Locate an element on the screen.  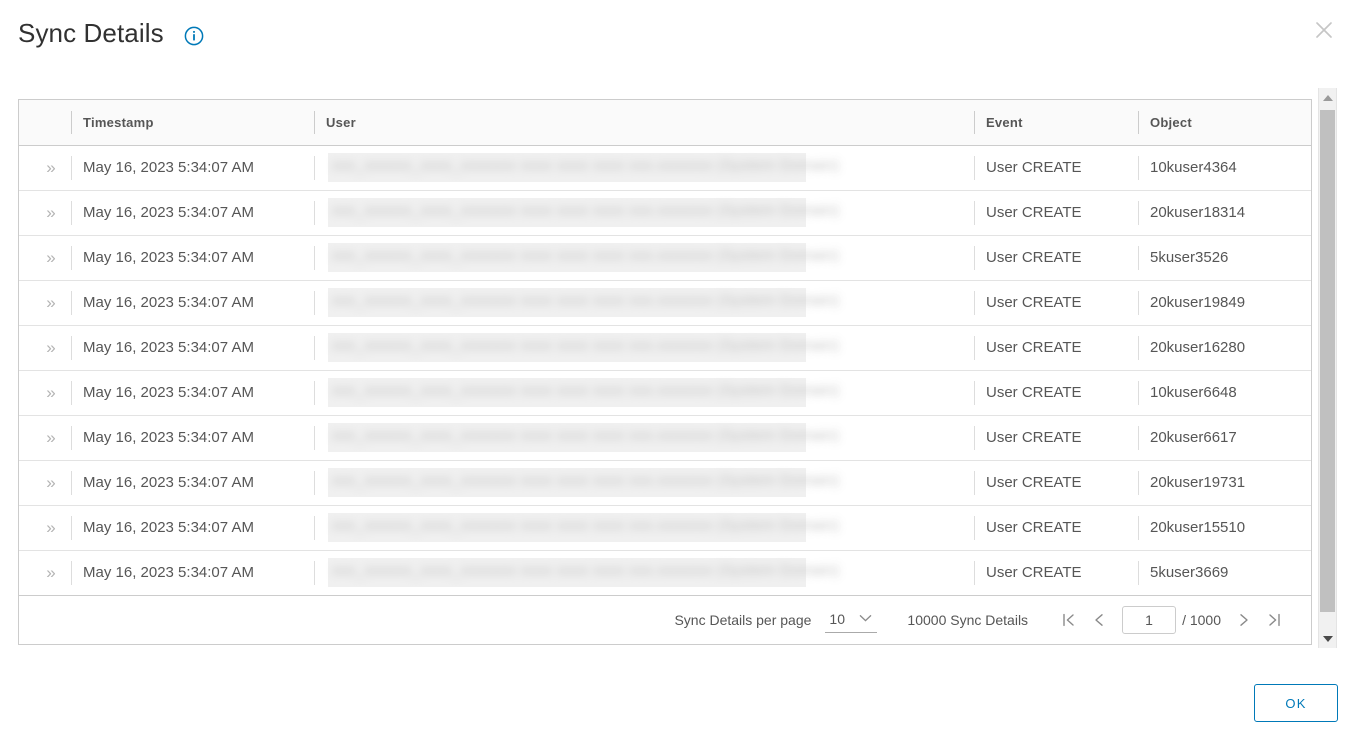
cell-object: 20kuser18314 is located at coordinates (1224, 213).